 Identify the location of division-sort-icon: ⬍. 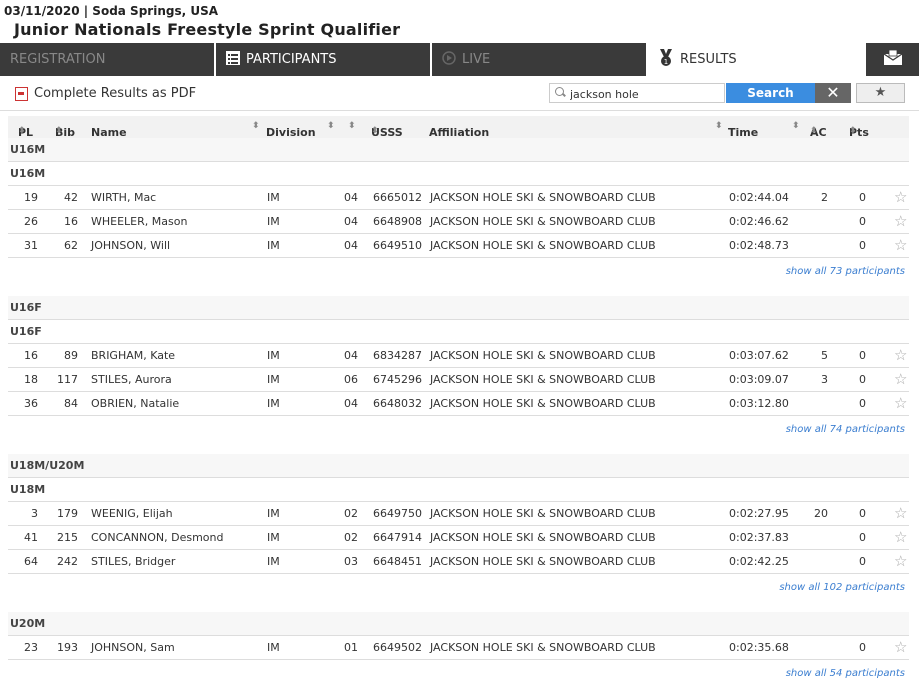
(331, 126).